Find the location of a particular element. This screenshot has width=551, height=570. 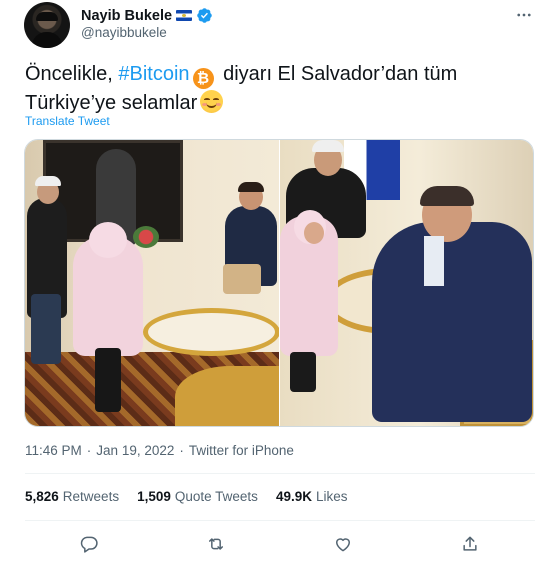

likes-stat: 49.9K Likes is located at coordinates (312, 496).